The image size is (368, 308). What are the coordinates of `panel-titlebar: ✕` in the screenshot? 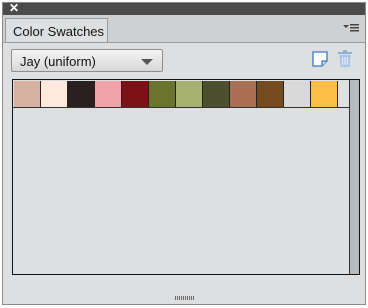 It's located at (184, 9).